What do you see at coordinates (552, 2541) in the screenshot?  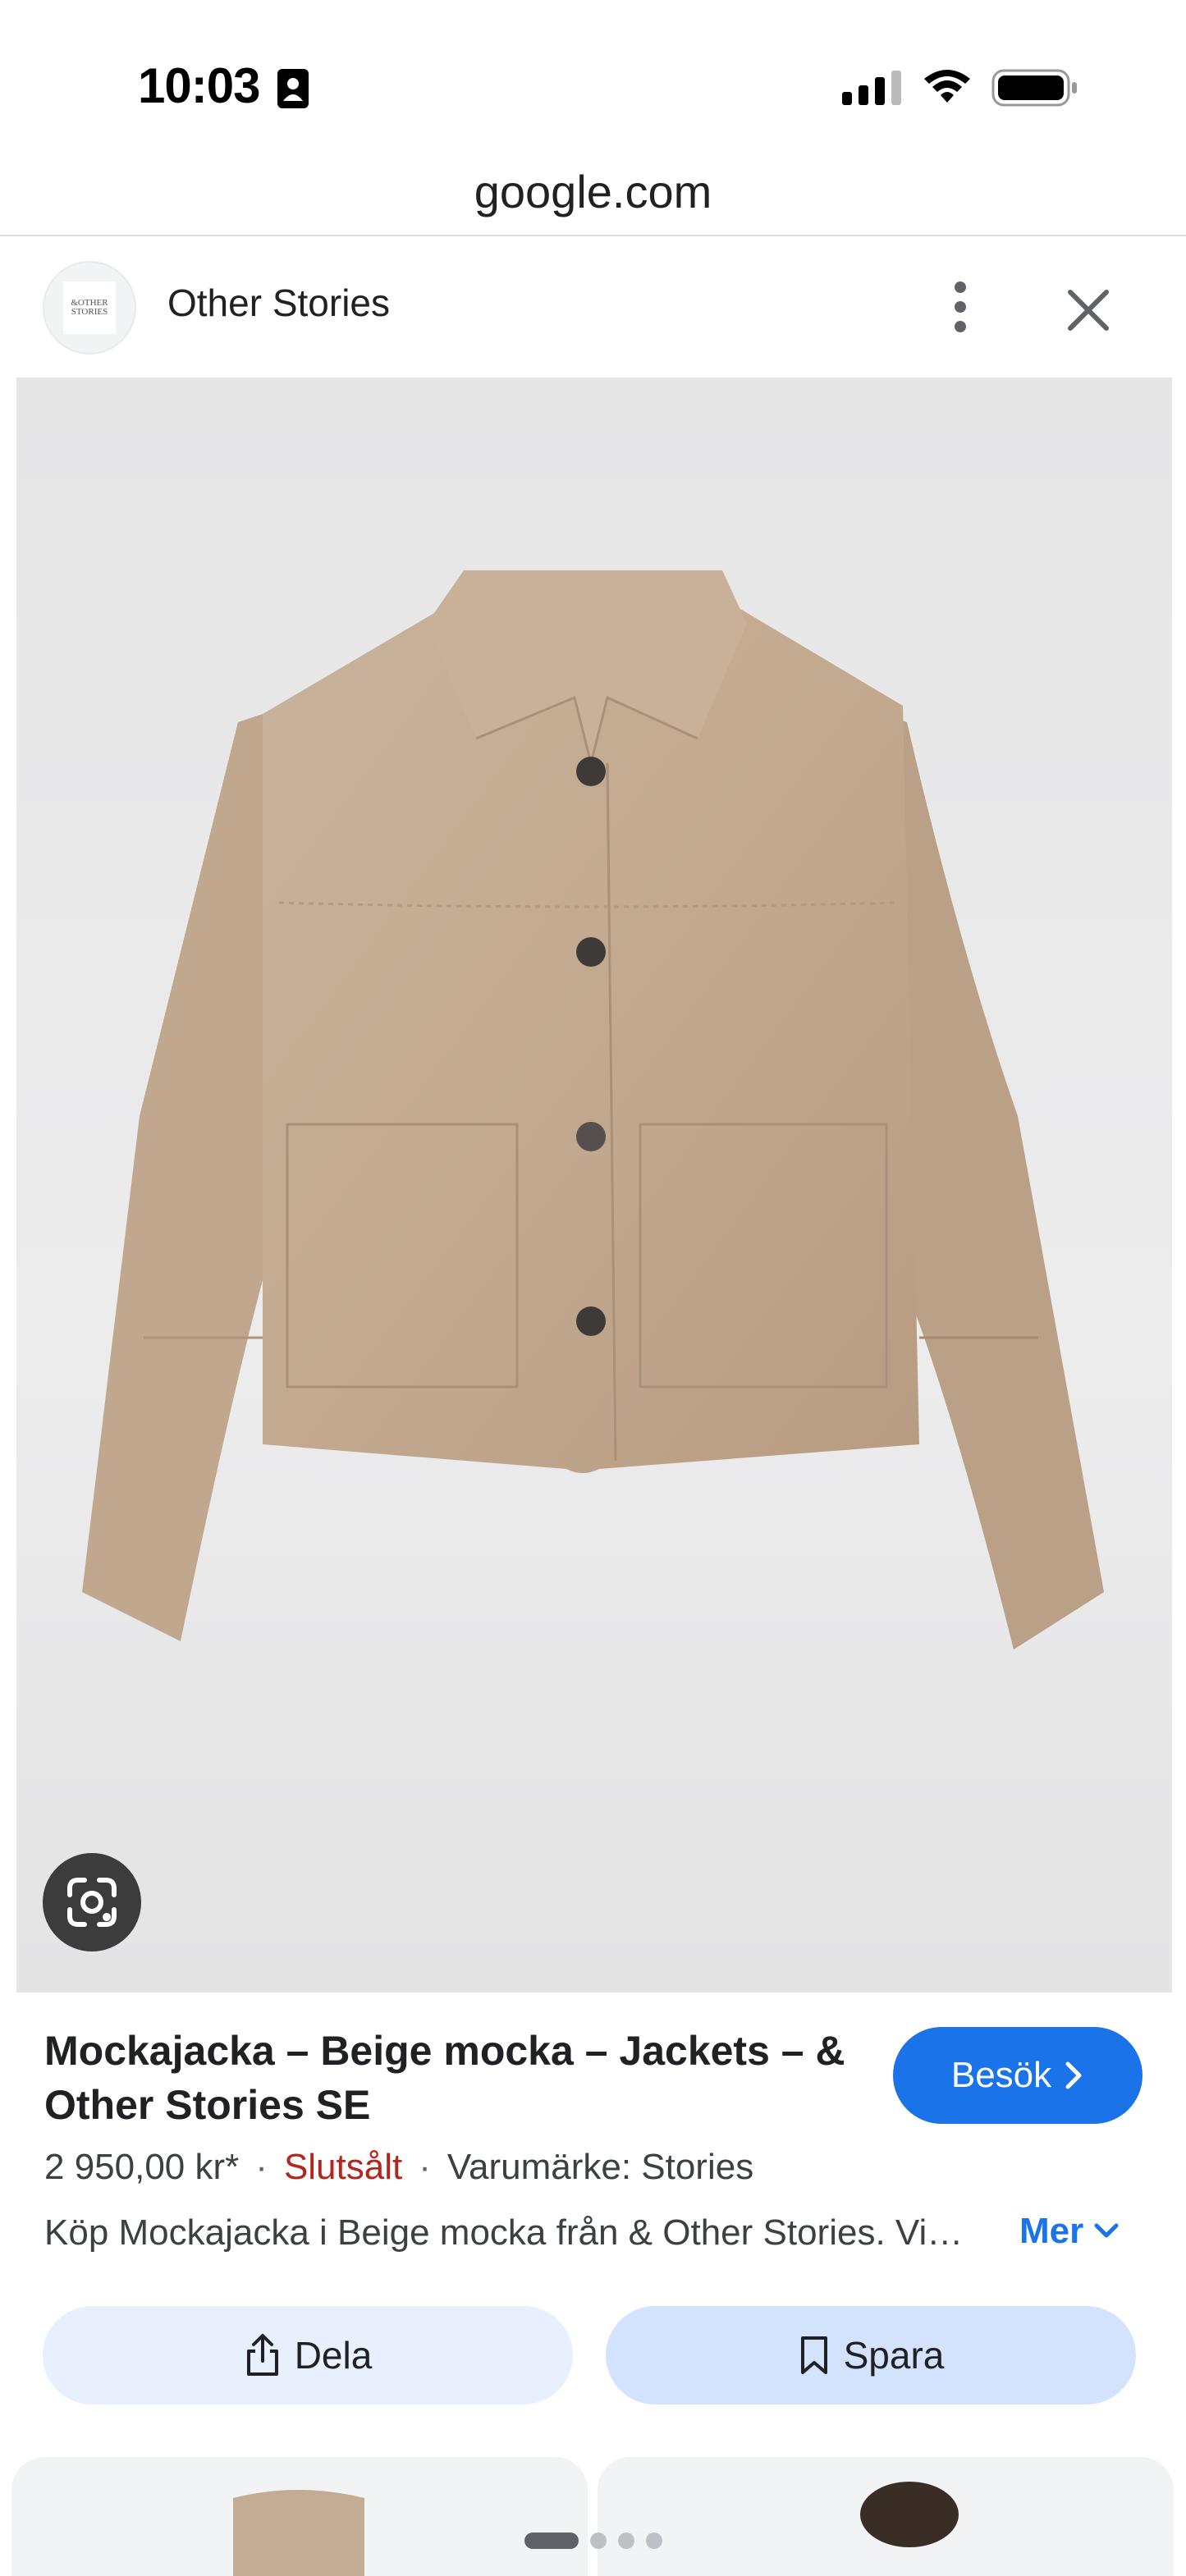 I see `page-dot-active` at bounding box center [552, 2541].